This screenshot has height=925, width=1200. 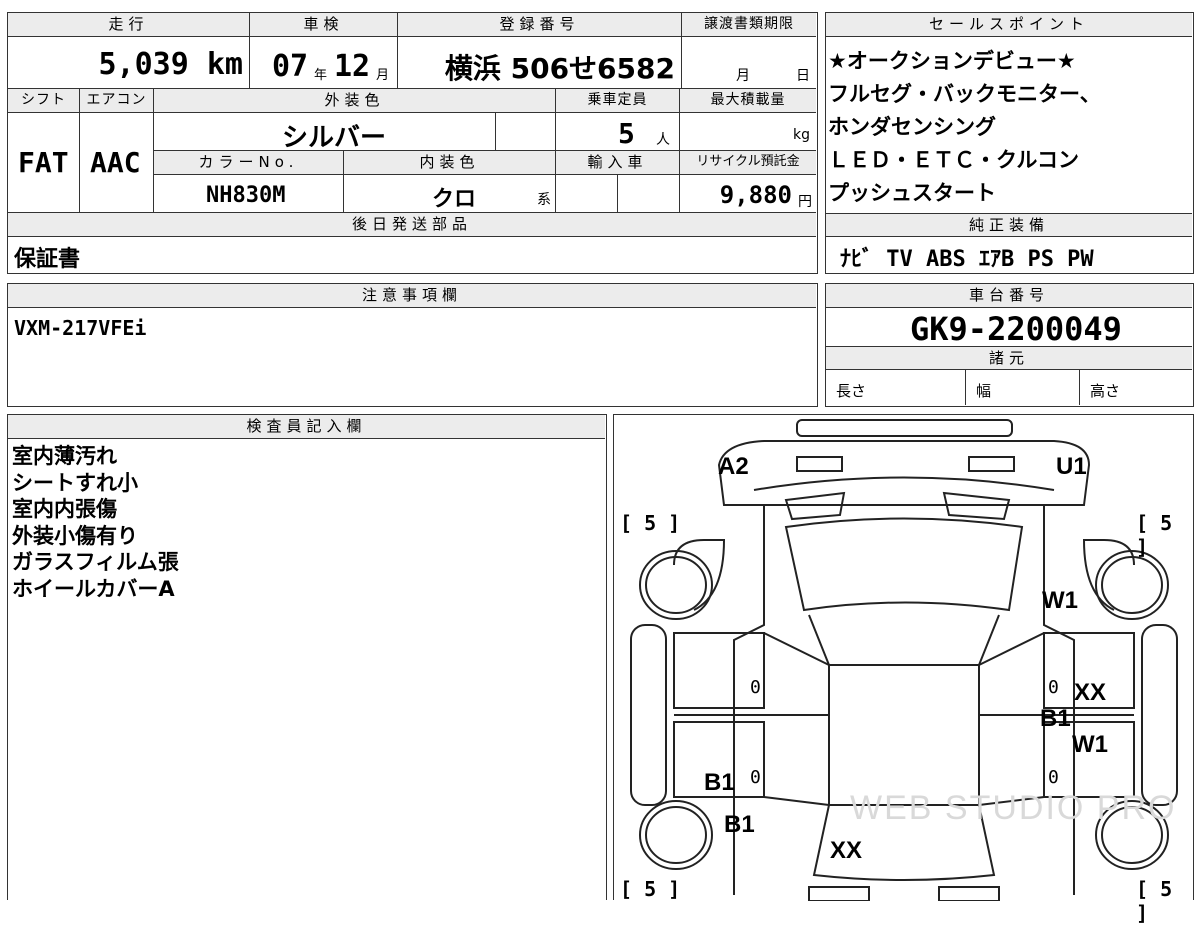 I want to click on interior-suffix: 系, so click(x=544, y=200).